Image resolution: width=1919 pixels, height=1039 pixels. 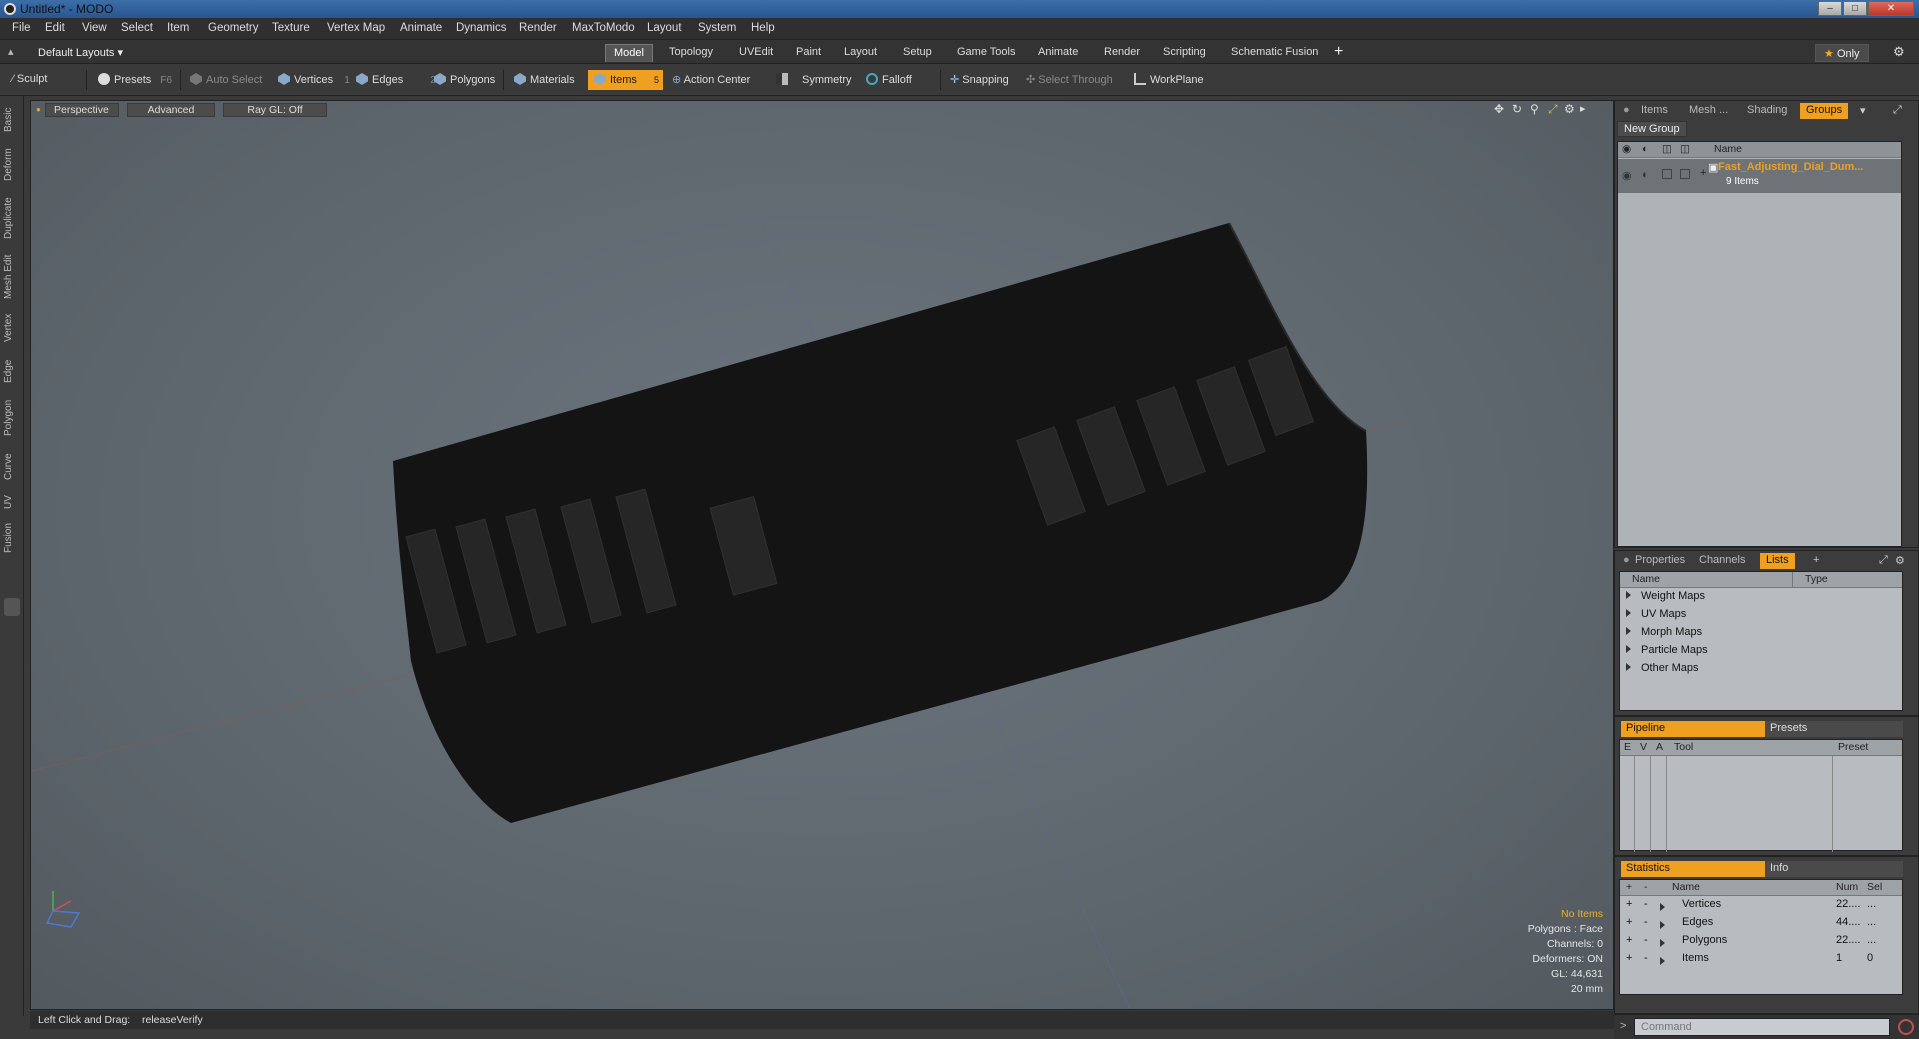 What do you see at coordinates (979, 80) in the screenshot?
I see `snapping-button: ✛ Snapping` at bounding box center [979, 80].